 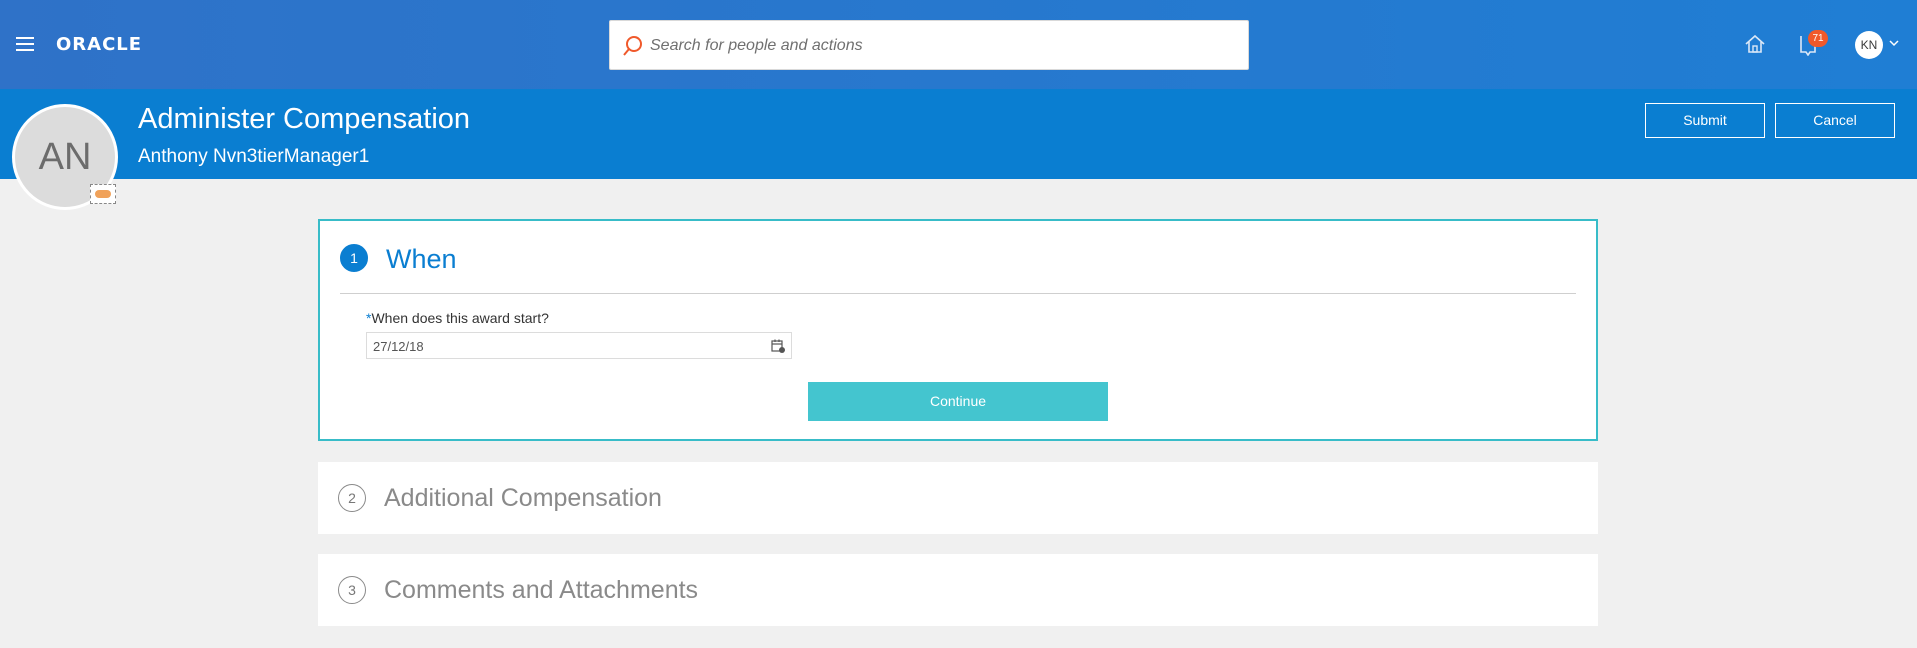 I want to click on award-start-label: *When does this award start?, so click(x=457, y=318).